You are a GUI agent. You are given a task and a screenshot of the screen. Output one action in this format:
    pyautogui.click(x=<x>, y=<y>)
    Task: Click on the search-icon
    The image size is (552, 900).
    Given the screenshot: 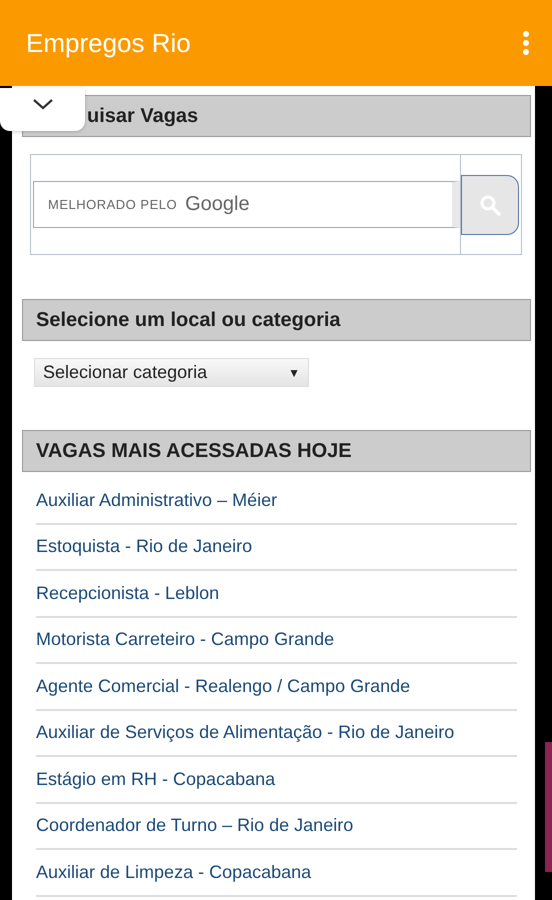 What is the action you would take?
    pyautogui.click(x=490, y=205)
    